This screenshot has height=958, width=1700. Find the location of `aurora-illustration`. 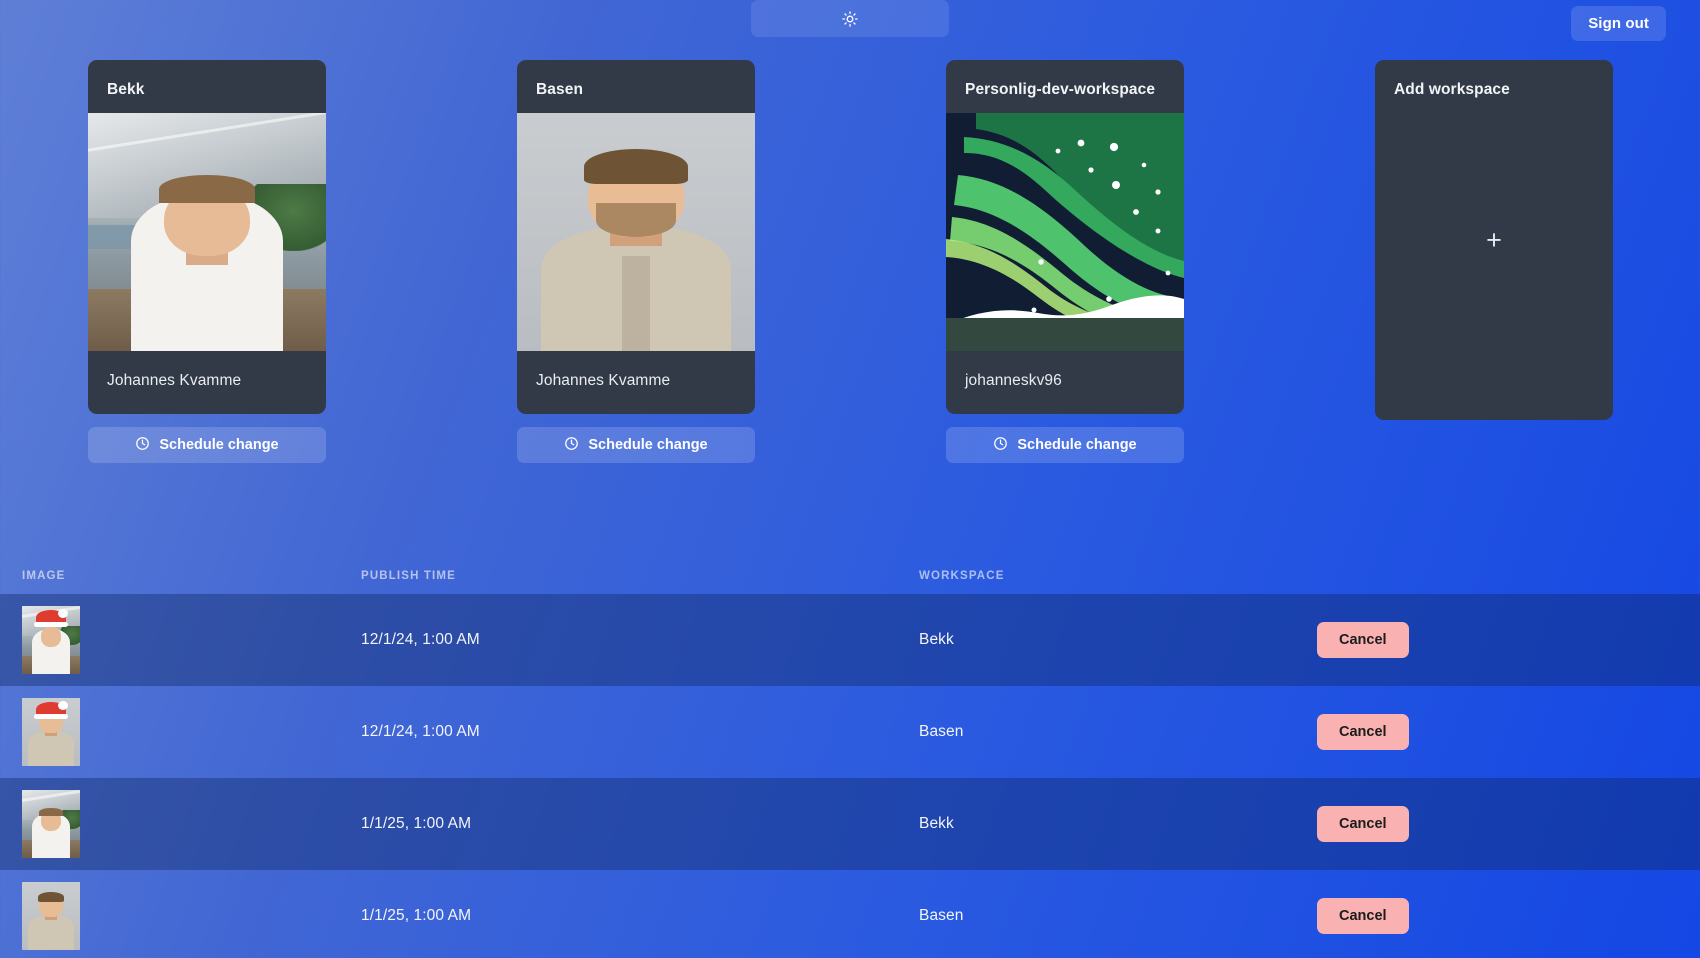

aurora-illustration is located at coordinates (1065, 232).